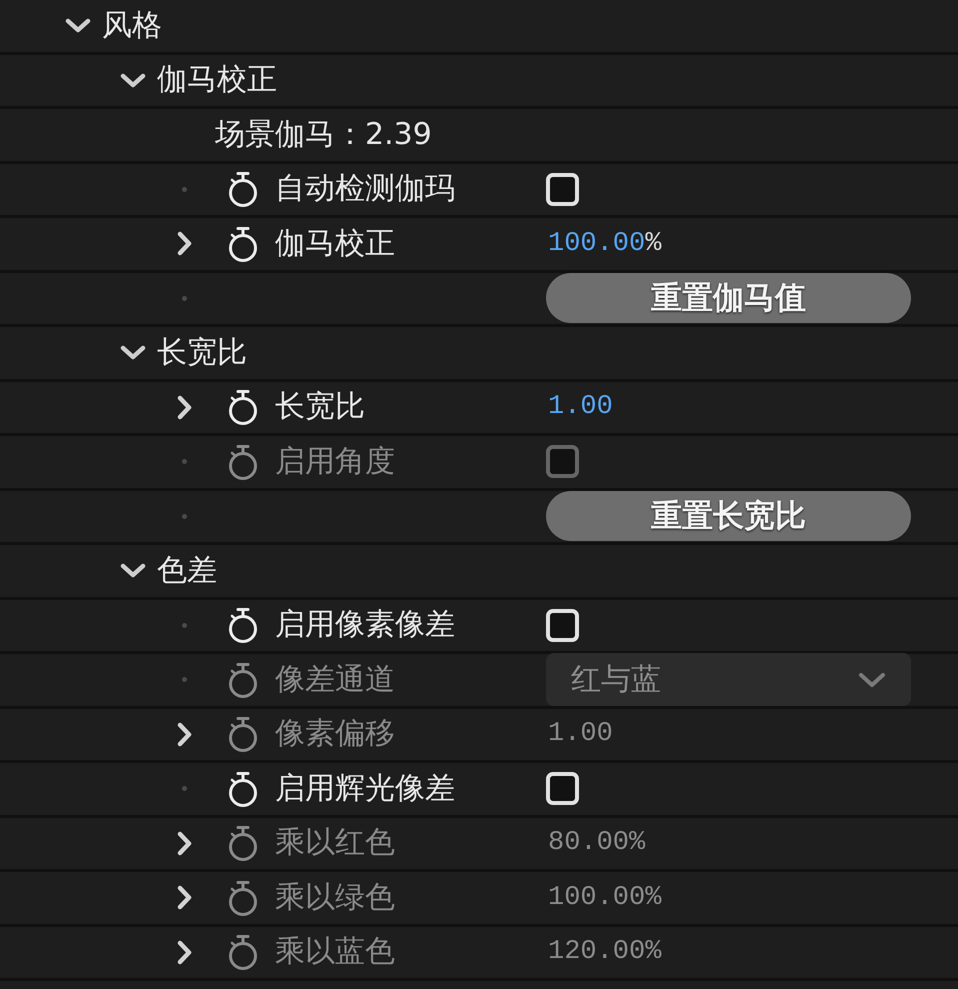 The height and width of the screenshot is (989, 958). I want to click on property-label: 乘以蓝色, so click(335, 952).